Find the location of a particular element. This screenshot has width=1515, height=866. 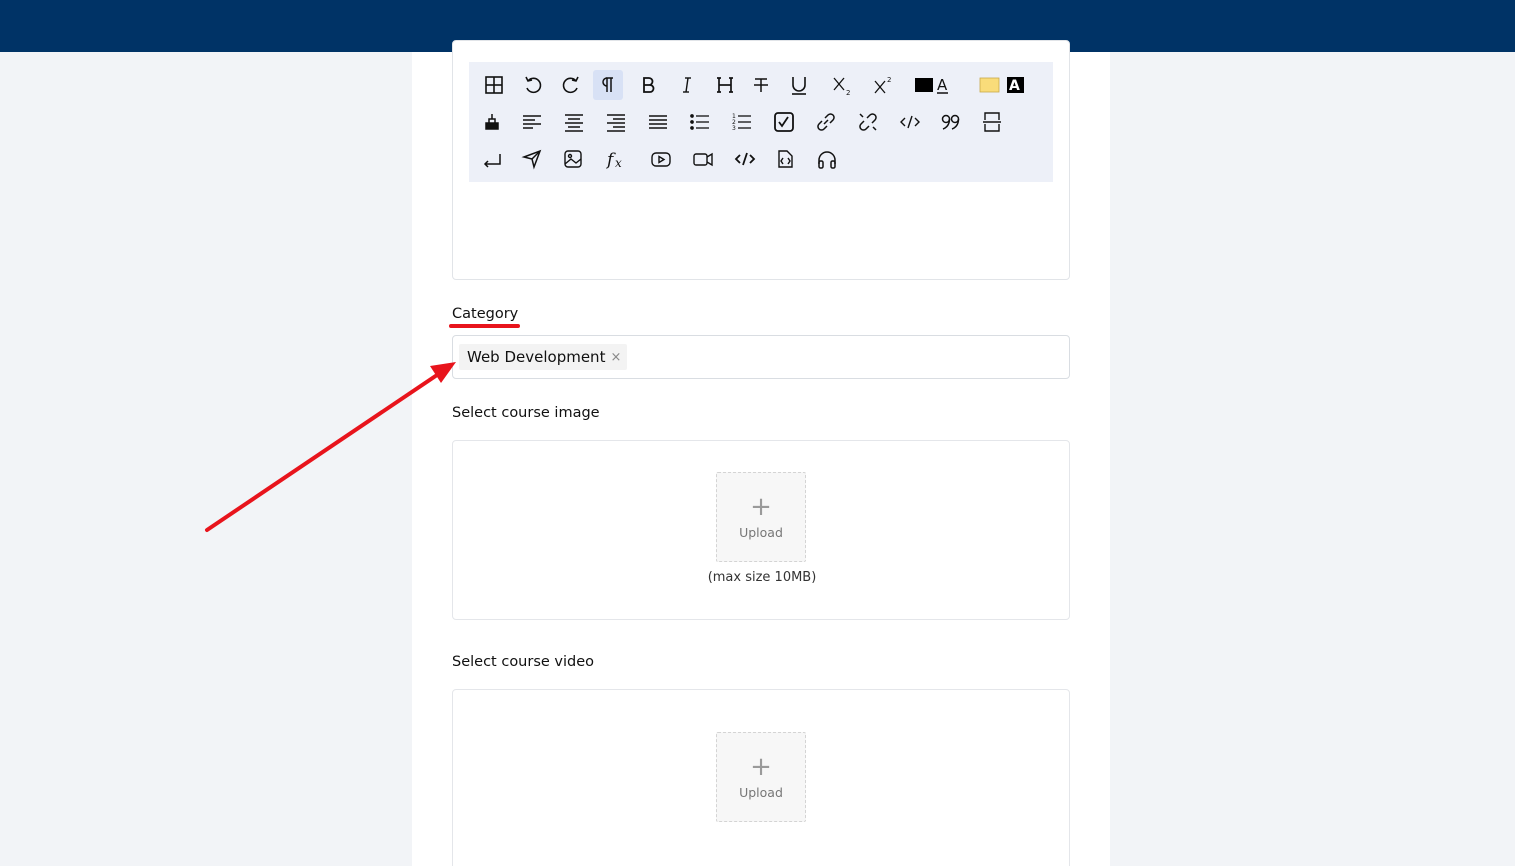

page-break-icon is located at coordinates (992, 122).